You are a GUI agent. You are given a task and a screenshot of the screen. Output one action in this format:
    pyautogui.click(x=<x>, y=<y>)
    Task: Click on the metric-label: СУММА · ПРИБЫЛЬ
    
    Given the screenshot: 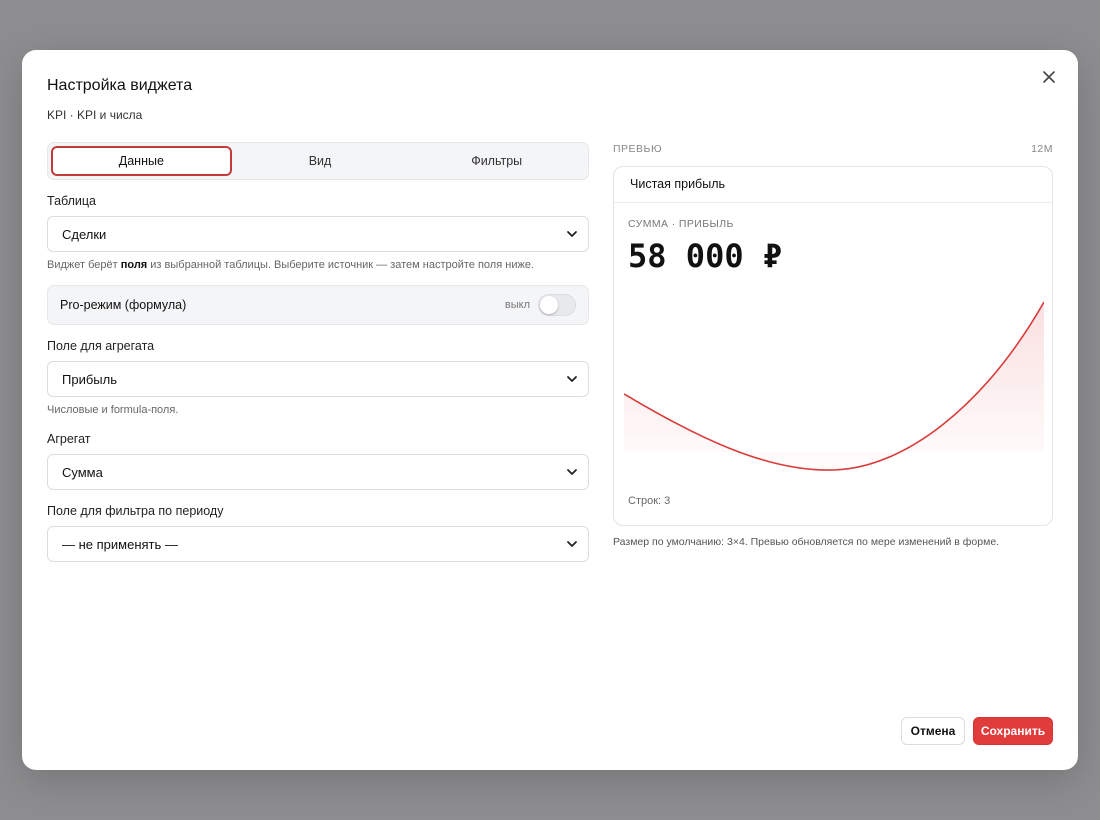 What is the action you would take?
    pyautogui.click(x=681, y=224)
    